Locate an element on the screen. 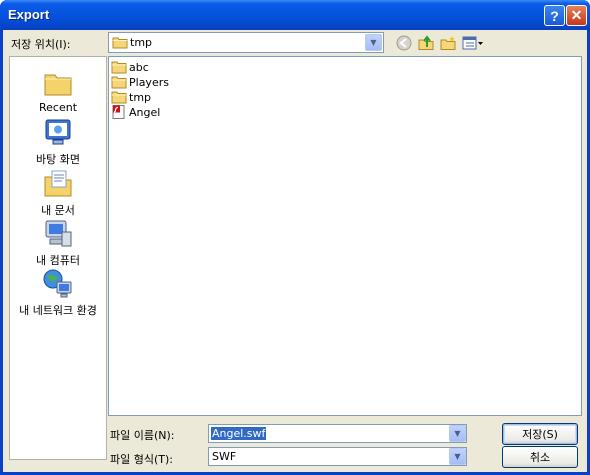  window-title: Export is located at coordinates (29, 14).